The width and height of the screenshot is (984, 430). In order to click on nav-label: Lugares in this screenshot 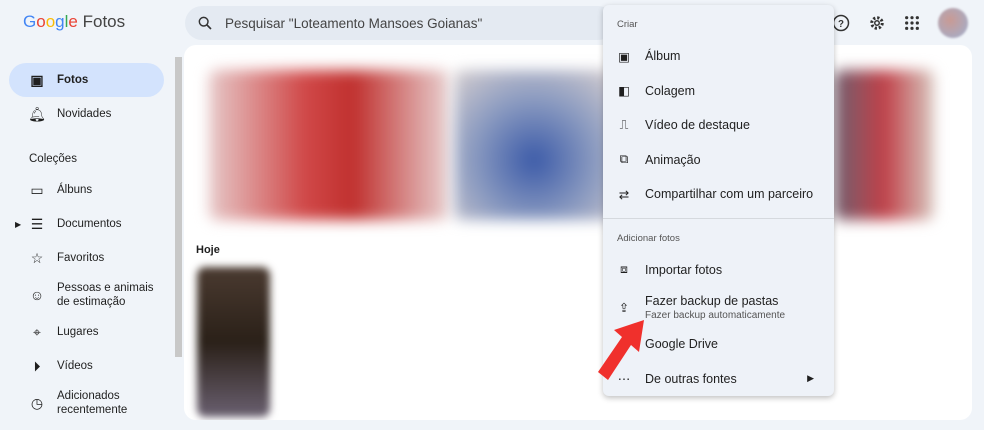, I will do `click(78, 332)`.